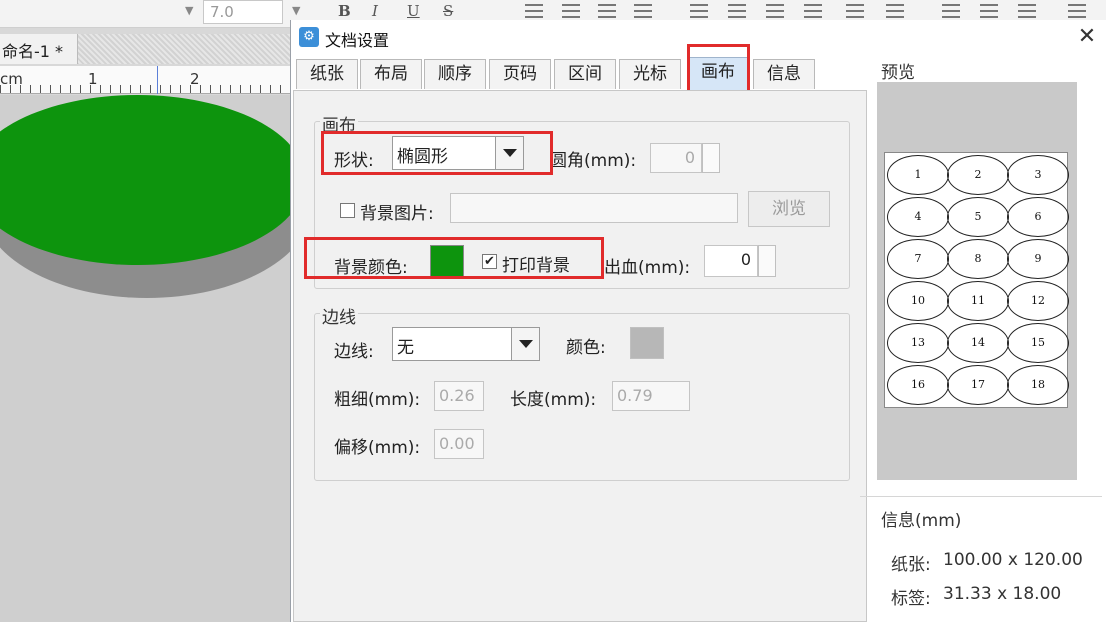  Describe the element at coordinates (354, 352) in the screenshot. I see `border-label: 边线:` at that location.